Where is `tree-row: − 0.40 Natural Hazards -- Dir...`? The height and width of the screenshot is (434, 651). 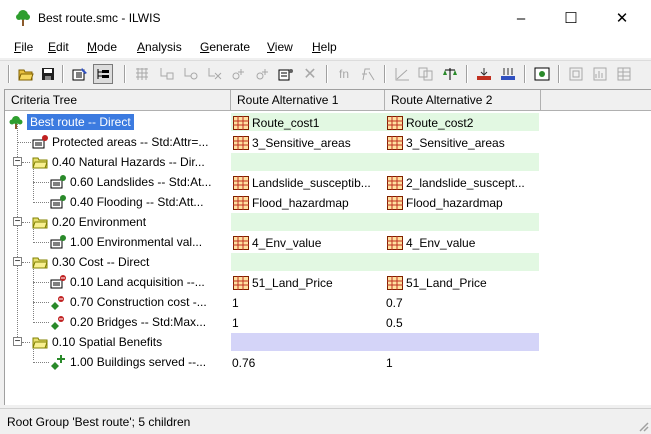 tree-row: − 0.40 Natural Hazards -- Dir... is located at coordinates (328, 162).